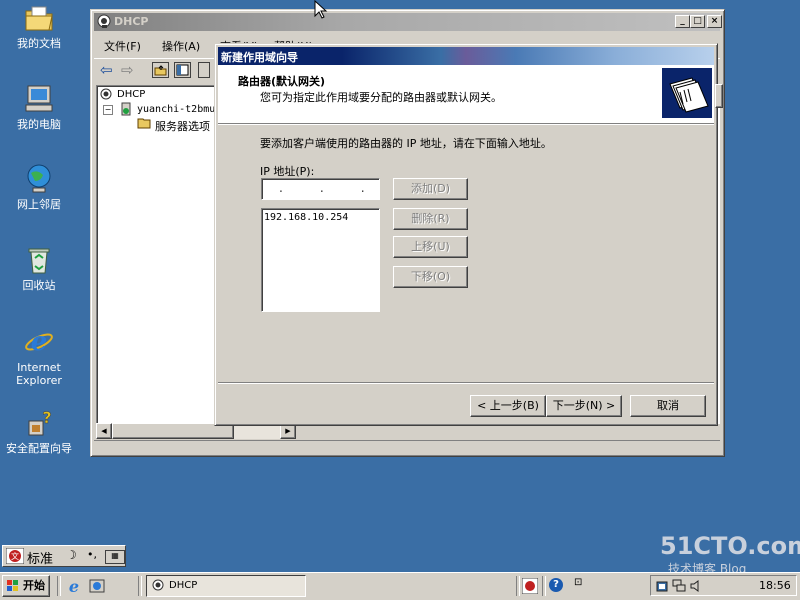 This screenshot has height=600, width=800. I want to click on ip-address-placeholder: . . ., so click(325, 188).